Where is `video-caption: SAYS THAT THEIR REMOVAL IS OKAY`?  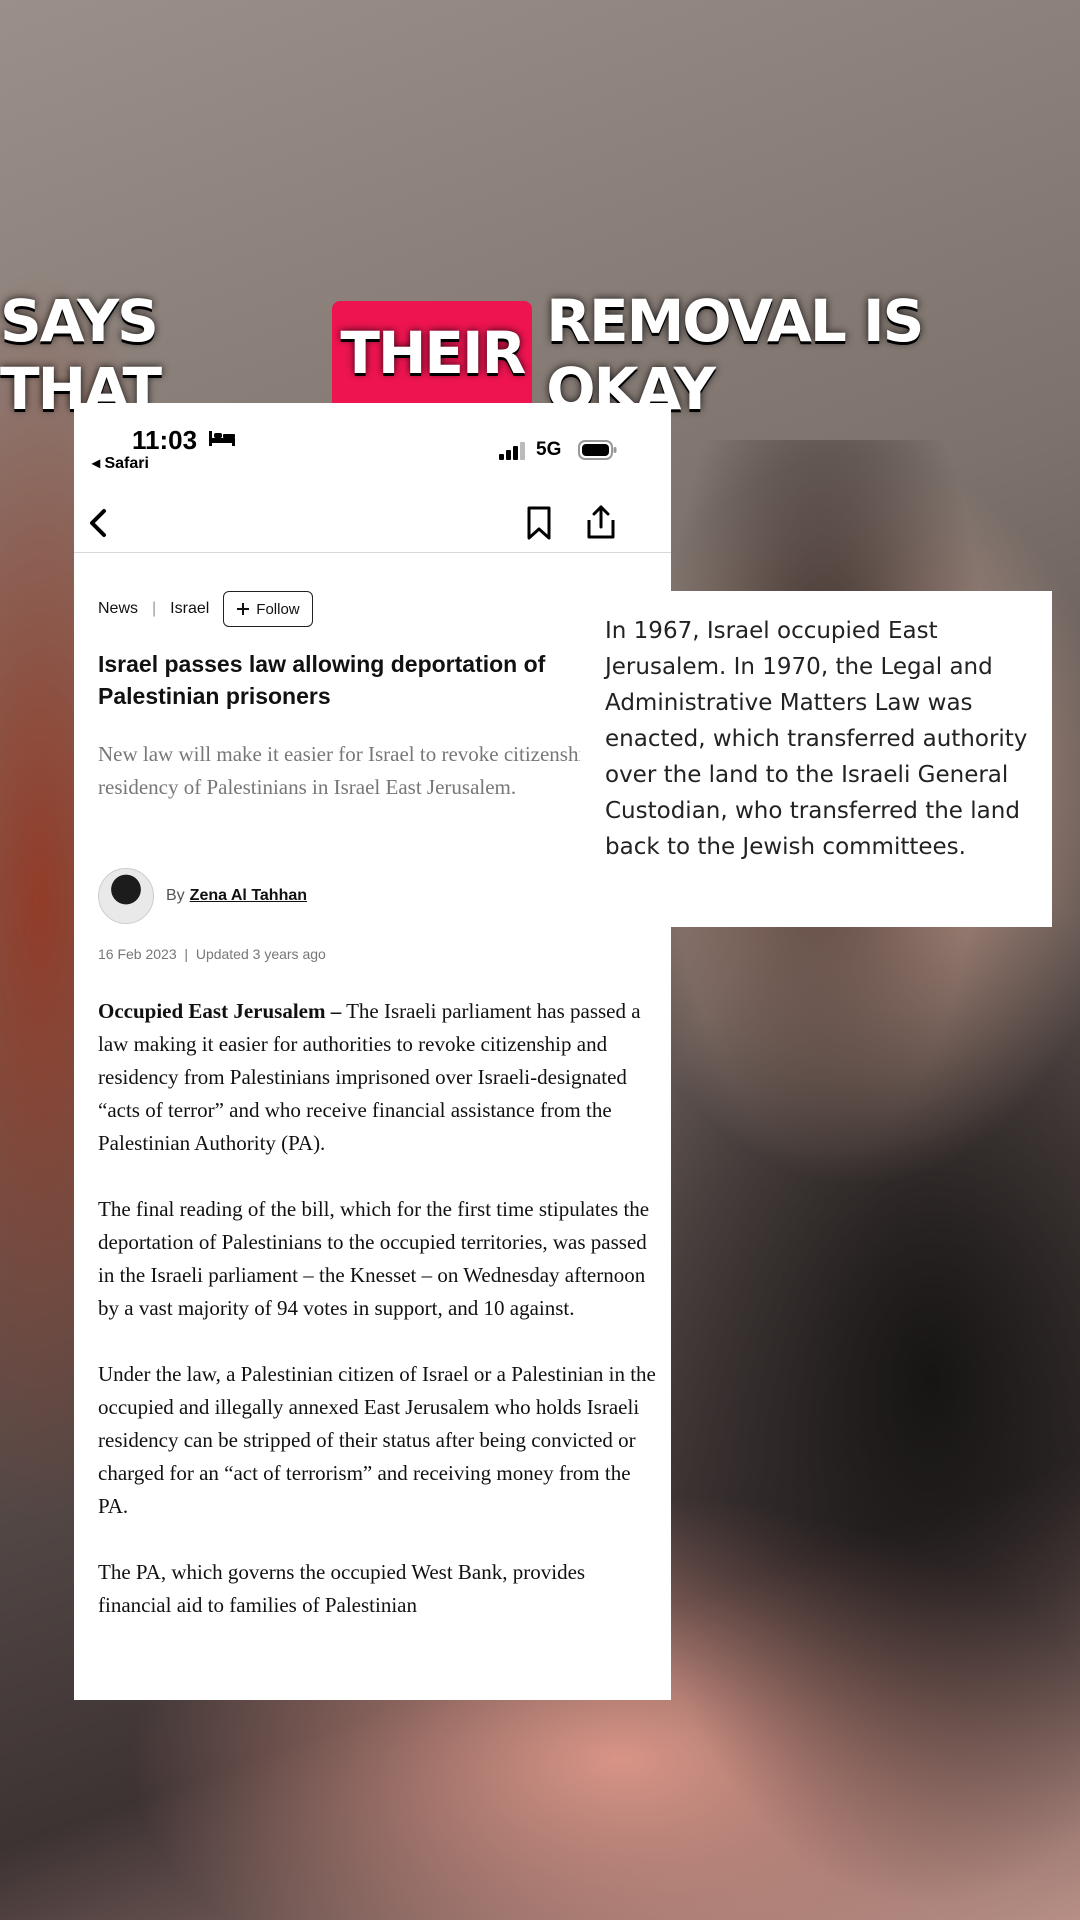 video-caption: SAYS THAT THEIR REMOVAL IS OKAY is located at coordinates (540, 355).